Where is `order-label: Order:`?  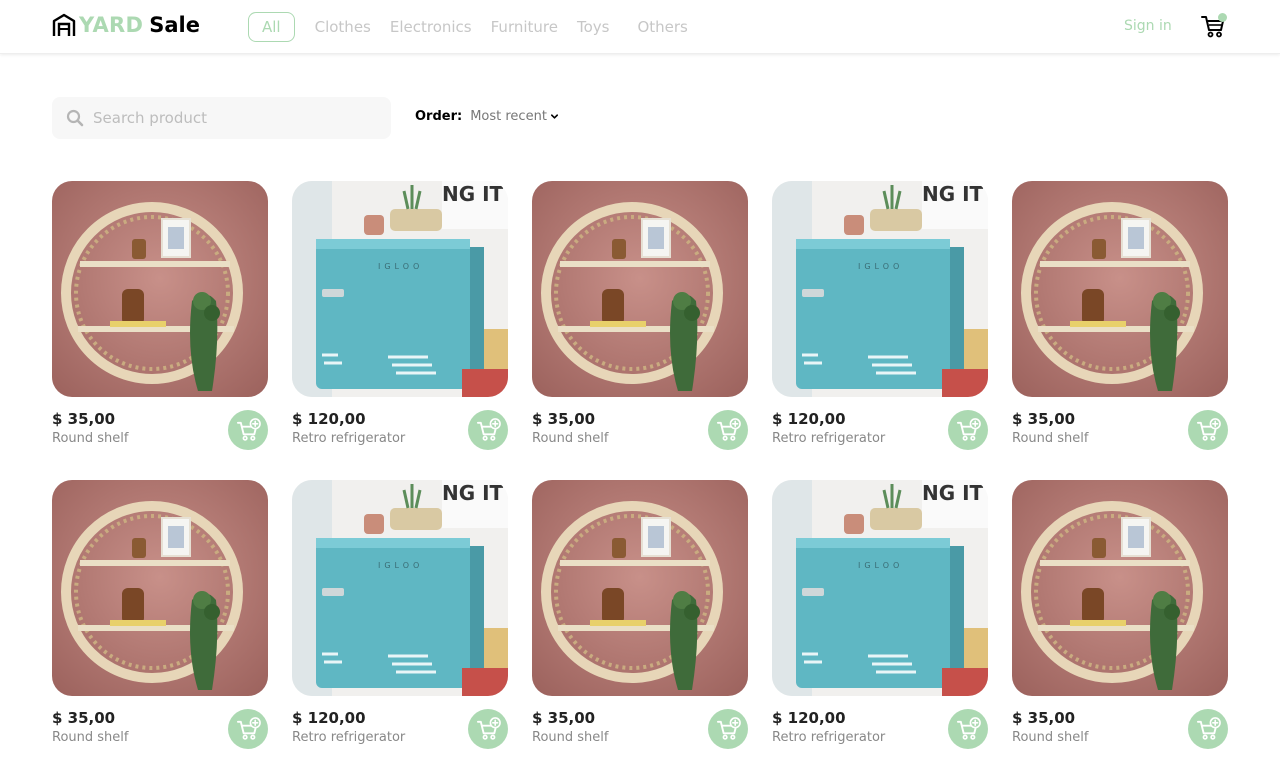
order-label: Order: is located at coordinates (439, 116).